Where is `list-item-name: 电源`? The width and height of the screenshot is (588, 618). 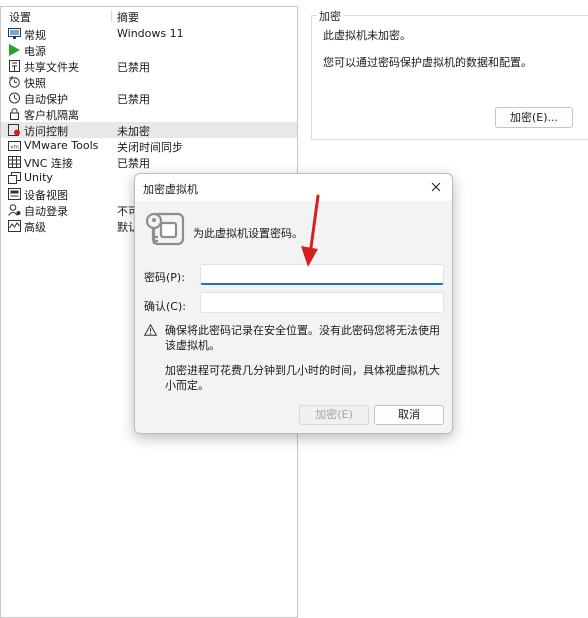 list-item-name: 电源 is located at coordinates (35, 51).